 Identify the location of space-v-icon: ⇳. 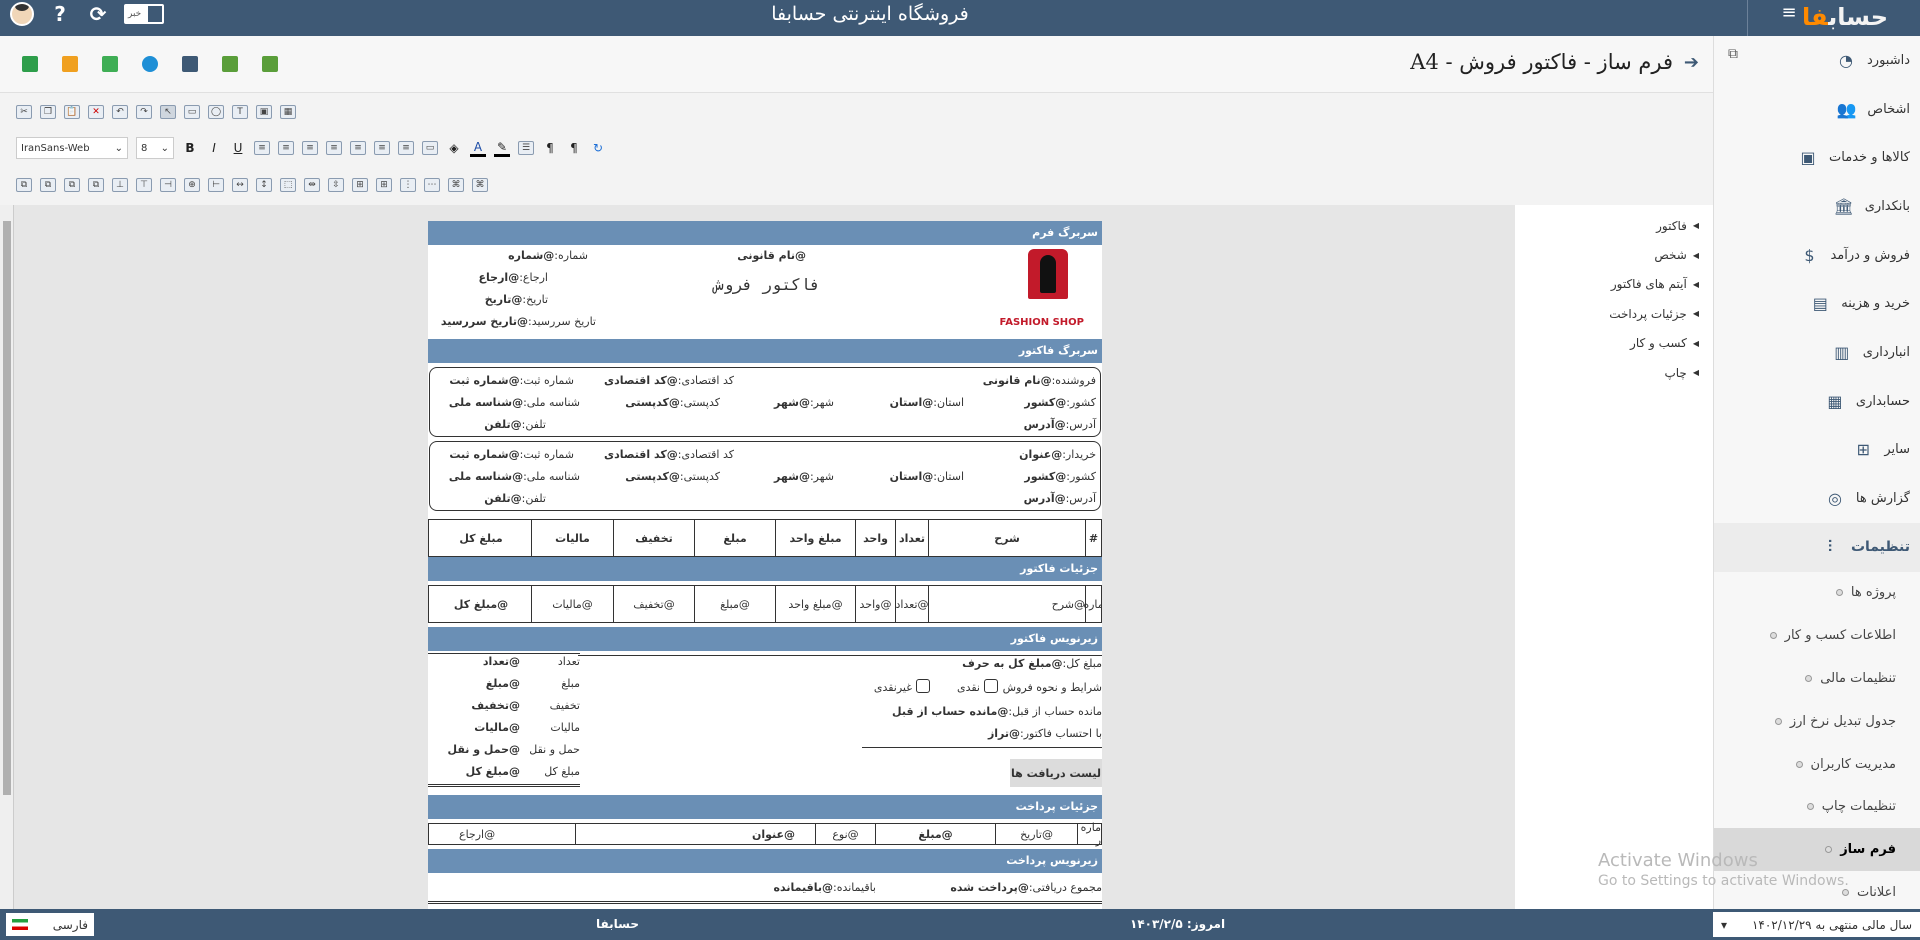
(336, 185).